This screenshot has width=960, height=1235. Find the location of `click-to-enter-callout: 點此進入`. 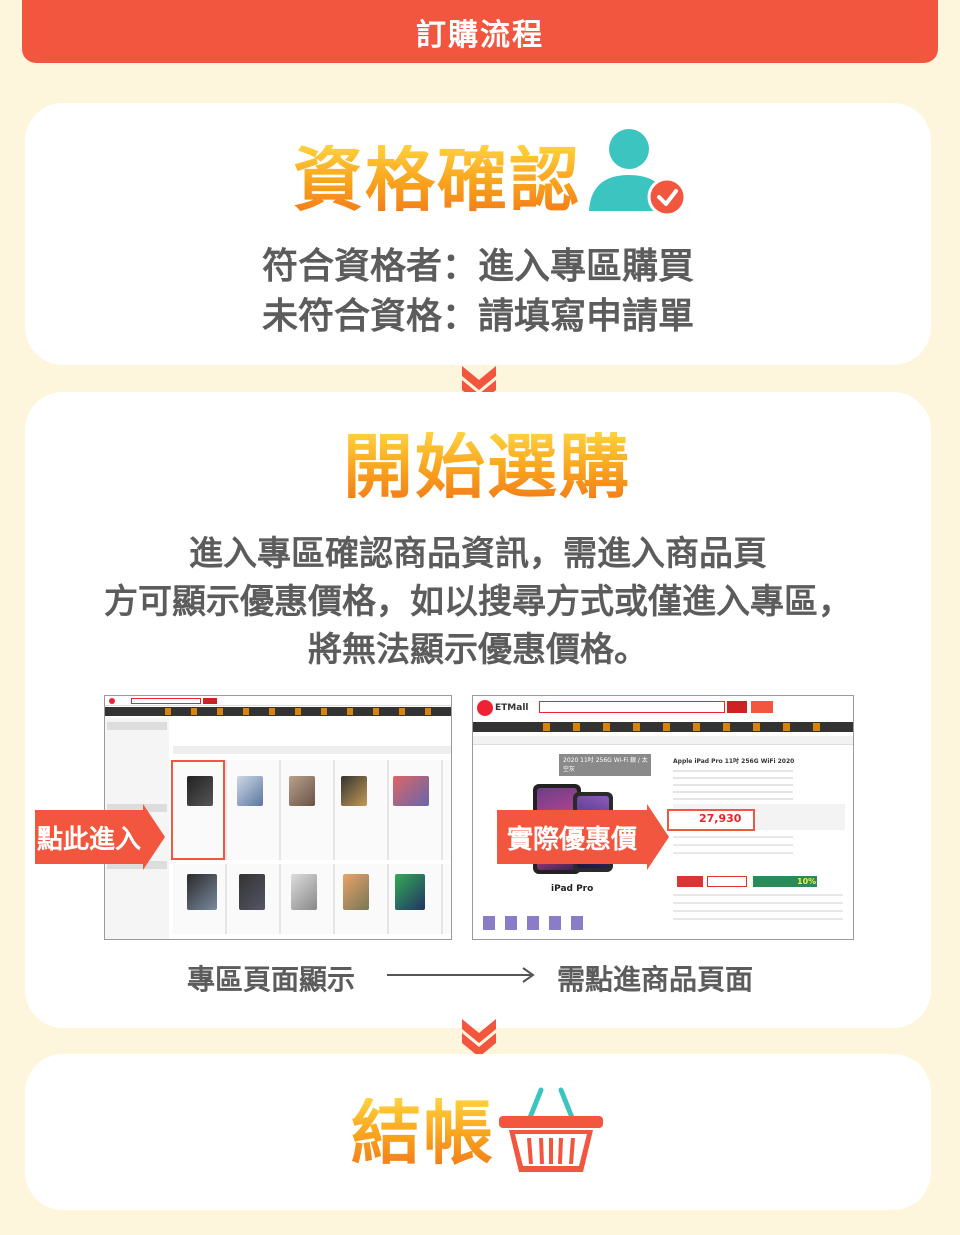

click-to-enter-callout: 點此進入 is located at coordinates (100, 837).